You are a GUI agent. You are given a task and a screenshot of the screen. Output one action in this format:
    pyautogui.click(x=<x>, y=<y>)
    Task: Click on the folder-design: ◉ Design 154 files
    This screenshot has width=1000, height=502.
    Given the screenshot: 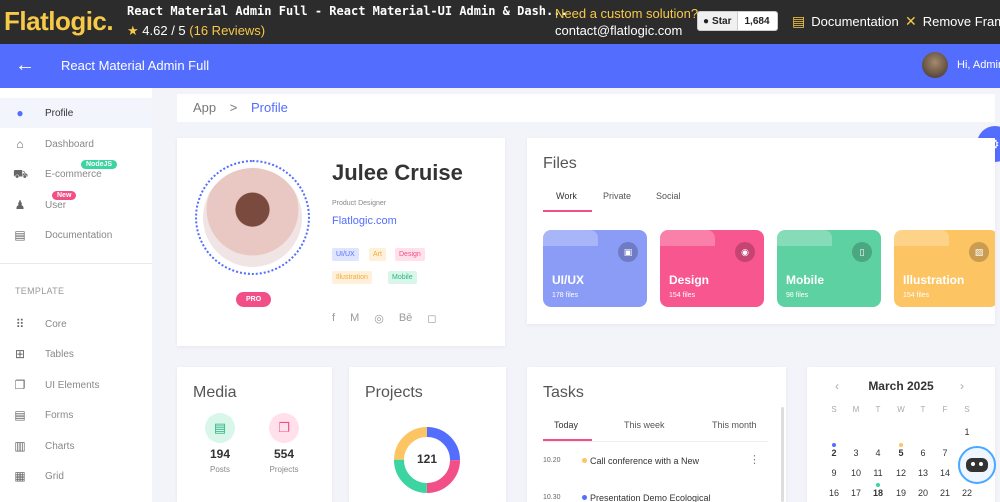 What is the action you would take?
    pyautogui.click(x=712, y=268)
    